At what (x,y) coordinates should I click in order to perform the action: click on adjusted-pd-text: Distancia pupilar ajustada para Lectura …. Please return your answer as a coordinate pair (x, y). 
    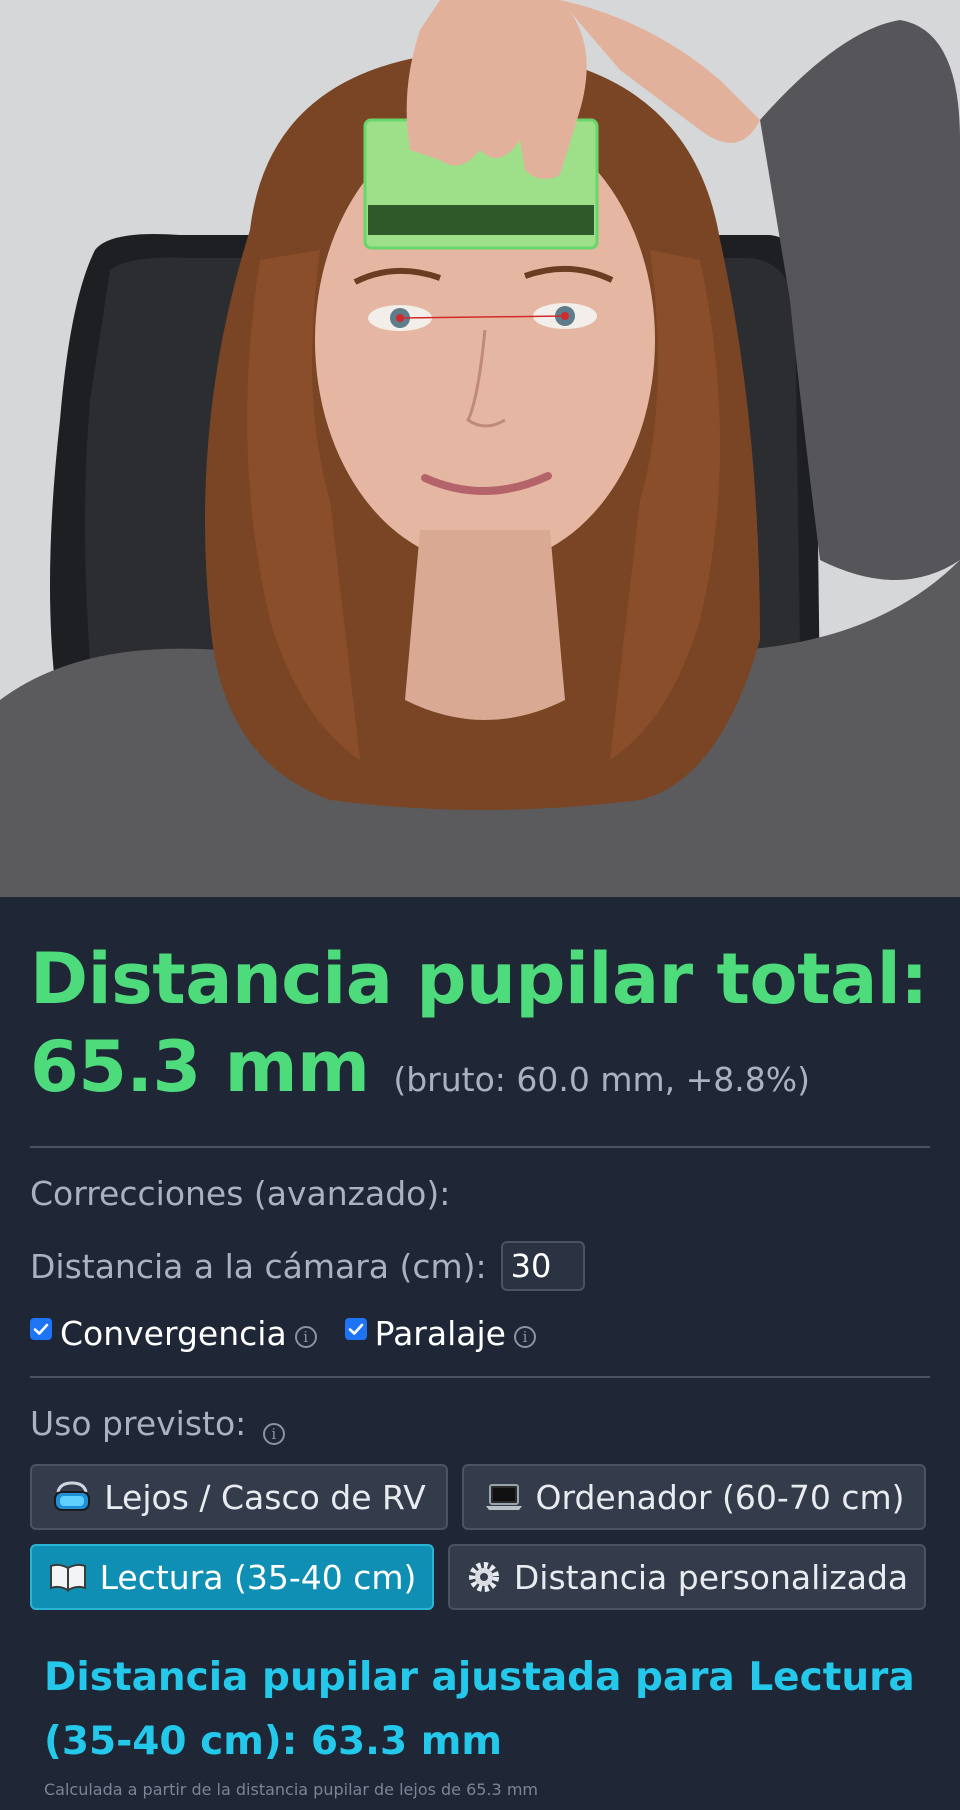
    Looking at the image, I should click on (479, 1709).